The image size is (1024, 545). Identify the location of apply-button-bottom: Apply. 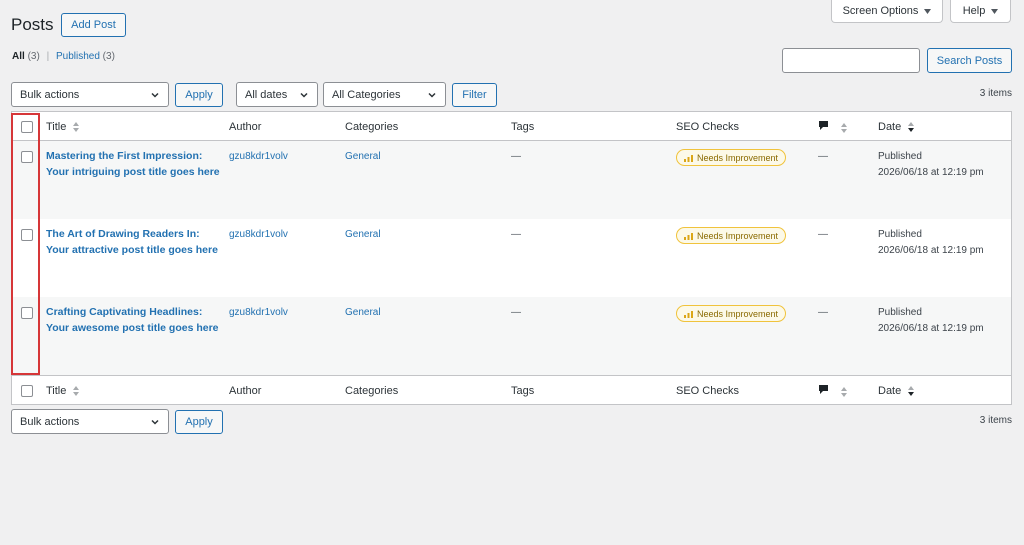
(199, 422).